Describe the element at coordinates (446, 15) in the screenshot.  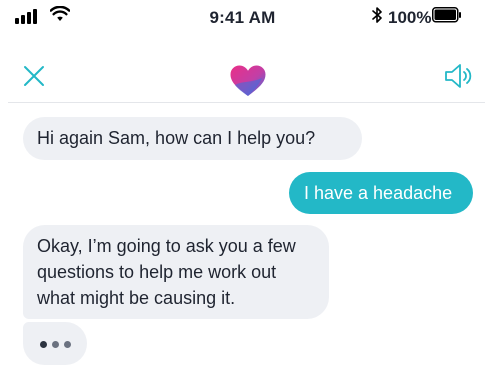
I see `battery-icon` at that location.